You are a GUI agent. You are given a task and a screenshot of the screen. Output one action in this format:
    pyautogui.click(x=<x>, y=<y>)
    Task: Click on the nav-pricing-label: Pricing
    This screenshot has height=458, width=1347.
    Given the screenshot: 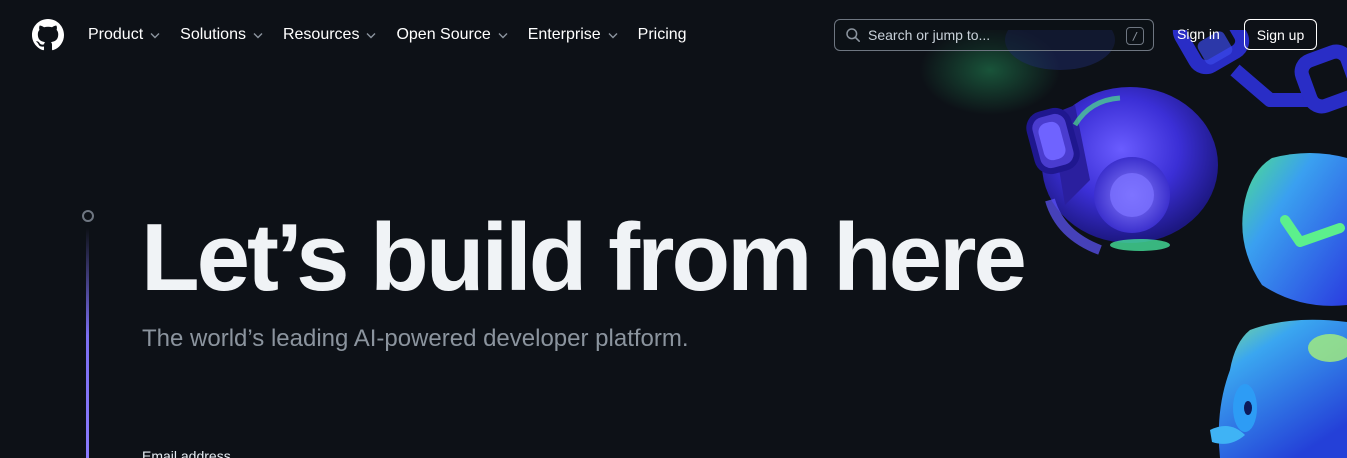 What is the action you would take?
    pyautogui.click(x=662, y=34)
    